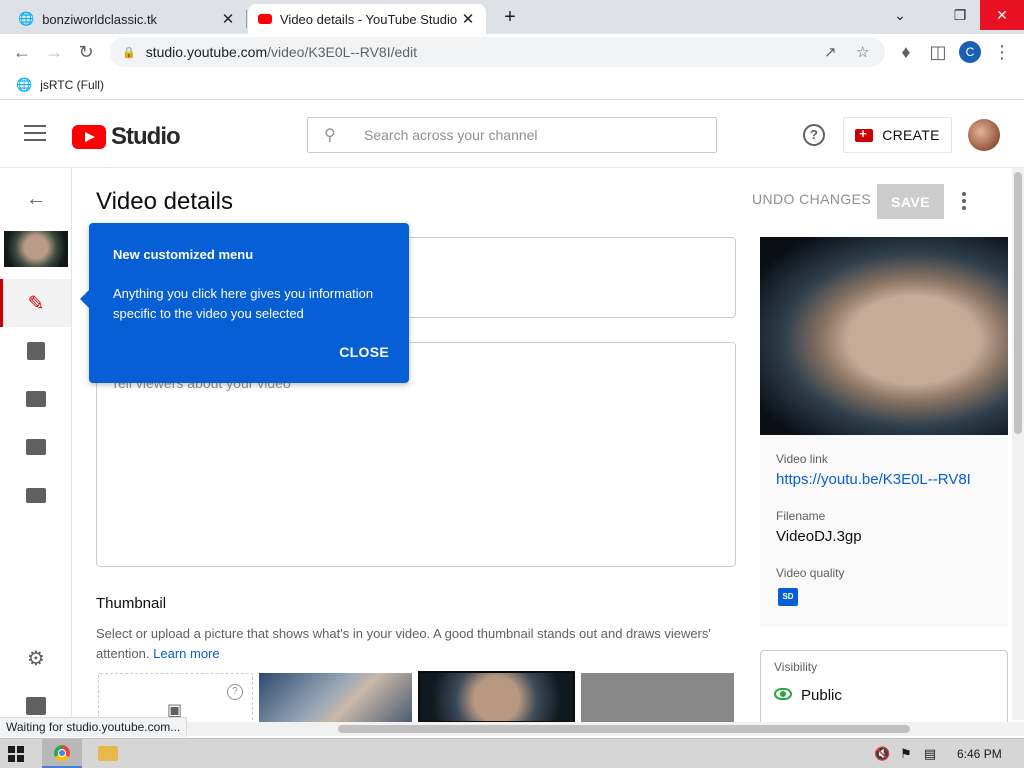  Describe the element at coordinates (89, 137) in the screenshot. I see `youtube-logo-icon` at that location.